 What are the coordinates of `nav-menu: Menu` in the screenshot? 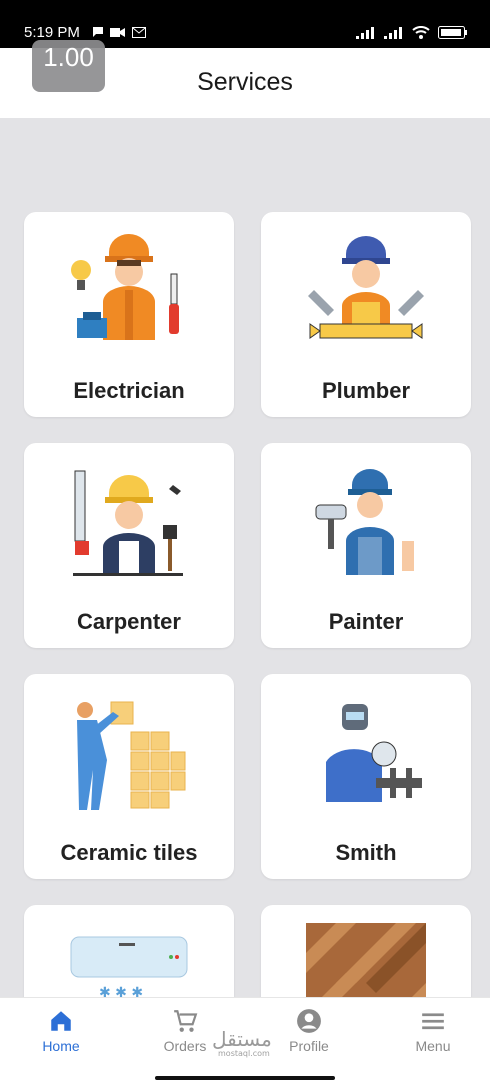 It's located at (433, 1031).